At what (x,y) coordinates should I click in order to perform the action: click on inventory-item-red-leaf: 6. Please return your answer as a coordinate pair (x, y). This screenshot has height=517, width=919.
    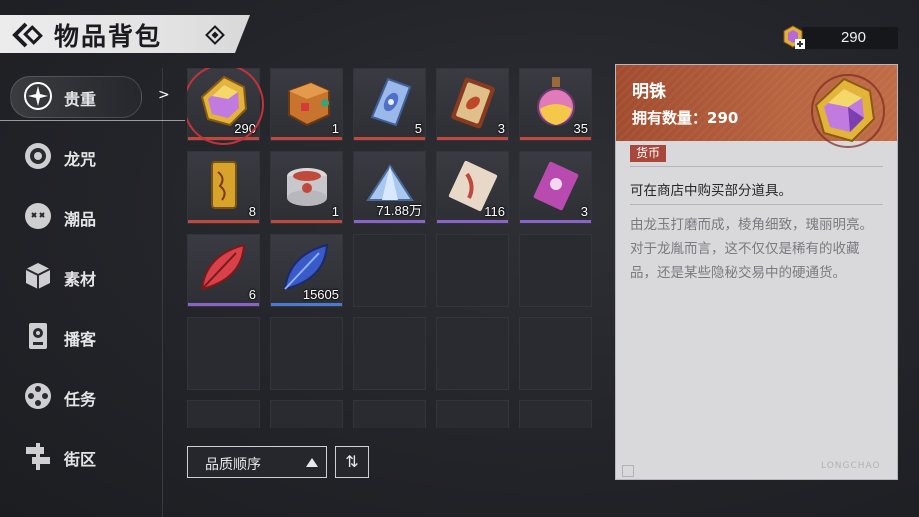
    Looking at the image, I should click on (223, 270).